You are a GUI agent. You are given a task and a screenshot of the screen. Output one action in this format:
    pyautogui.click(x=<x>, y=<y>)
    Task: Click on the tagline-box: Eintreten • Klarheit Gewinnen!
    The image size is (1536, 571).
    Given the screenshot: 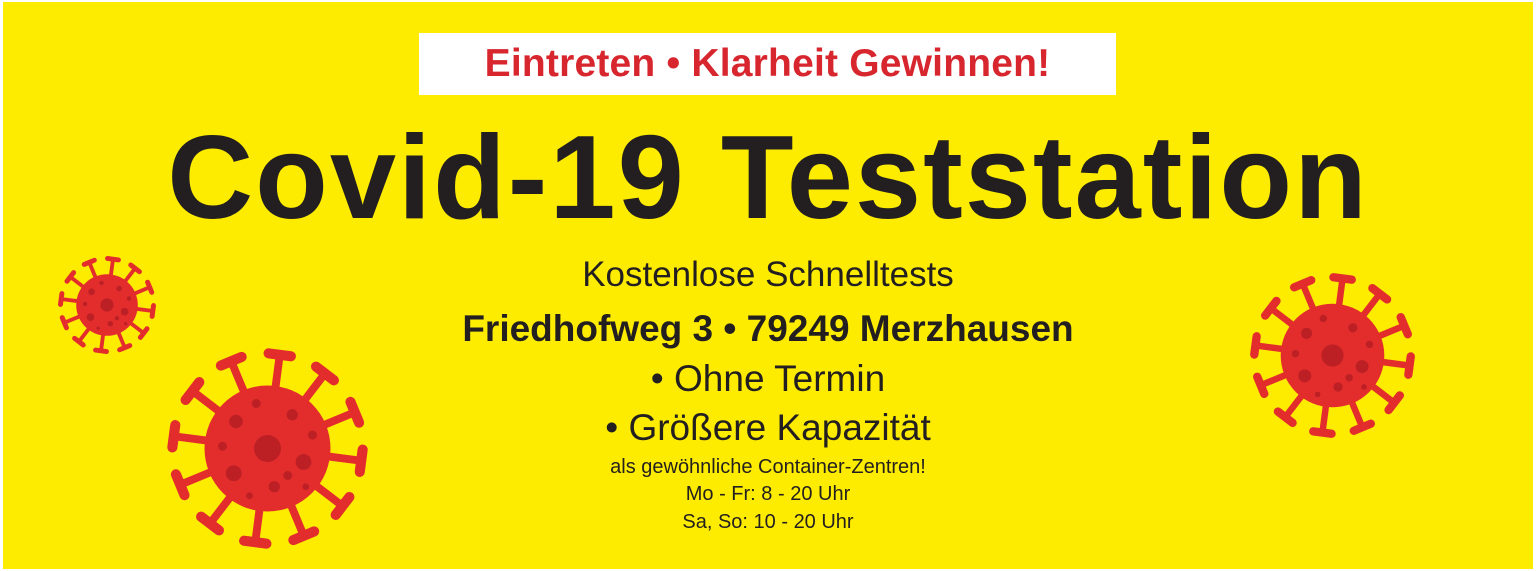 What is the action you would take?
    pyautogui.click(x=767, y=64)
    